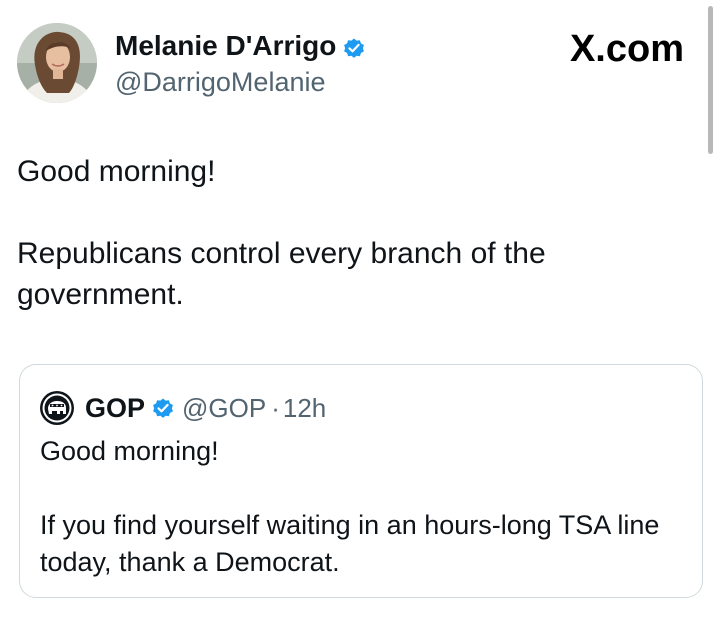 The width and height of the screenshot is (720, 623). I want to click on quoted-timestamp: 12h, so click(304, 408).